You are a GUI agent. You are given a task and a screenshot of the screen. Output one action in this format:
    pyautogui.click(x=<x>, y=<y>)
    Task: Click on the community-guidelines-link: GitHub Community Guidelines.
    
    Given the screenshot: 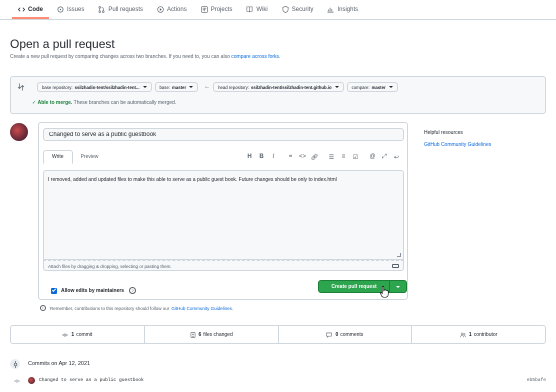 What is the action you would take?
    pyautogui.click(x=202, y=308)
    